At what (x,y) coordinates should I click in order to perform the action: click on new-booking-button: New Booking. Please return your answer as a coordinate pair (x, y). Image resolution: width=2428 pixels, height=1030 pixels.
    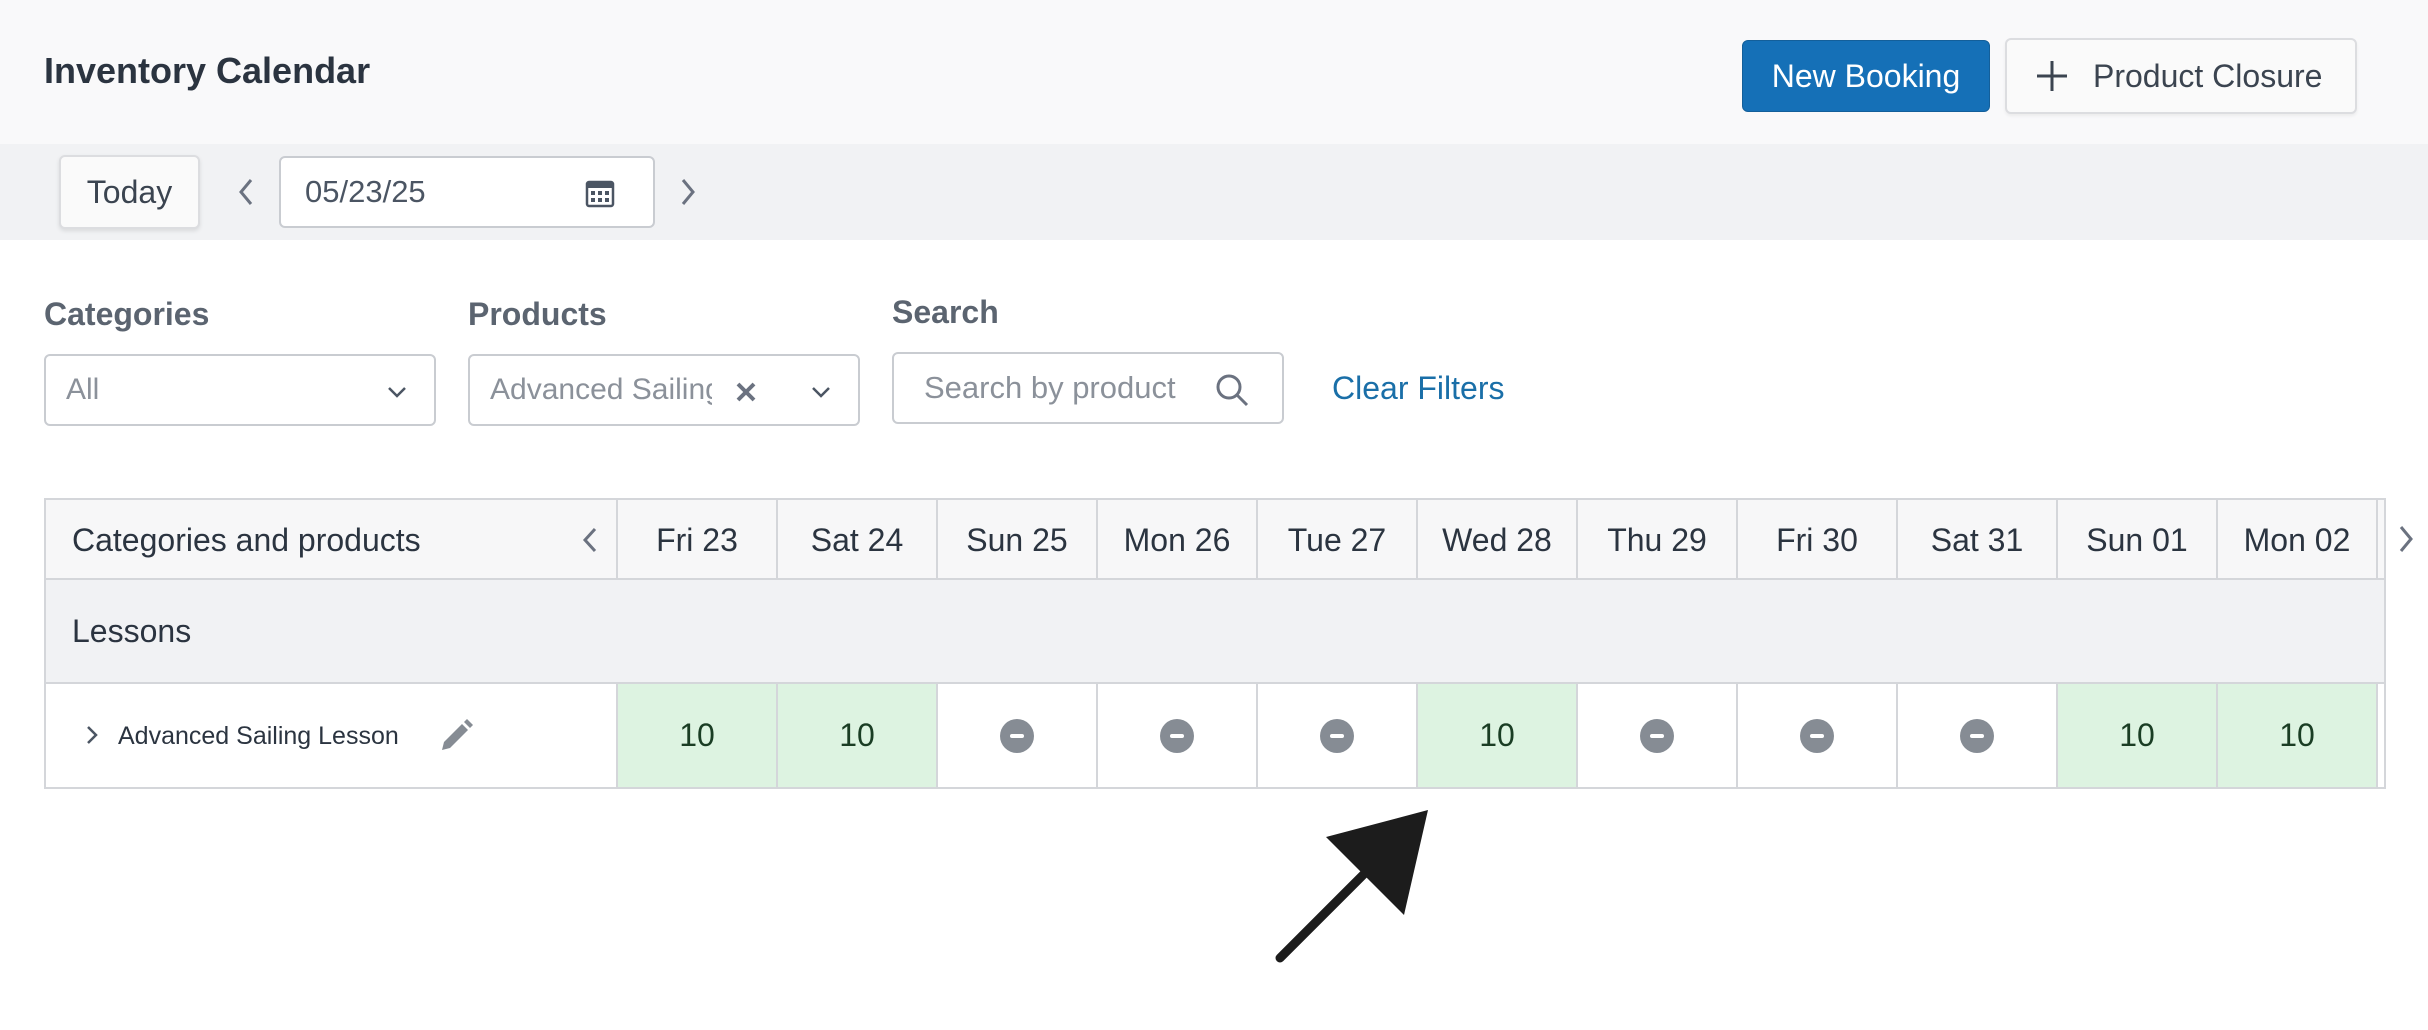
    Looking at the image, I should click on (1866, 76).